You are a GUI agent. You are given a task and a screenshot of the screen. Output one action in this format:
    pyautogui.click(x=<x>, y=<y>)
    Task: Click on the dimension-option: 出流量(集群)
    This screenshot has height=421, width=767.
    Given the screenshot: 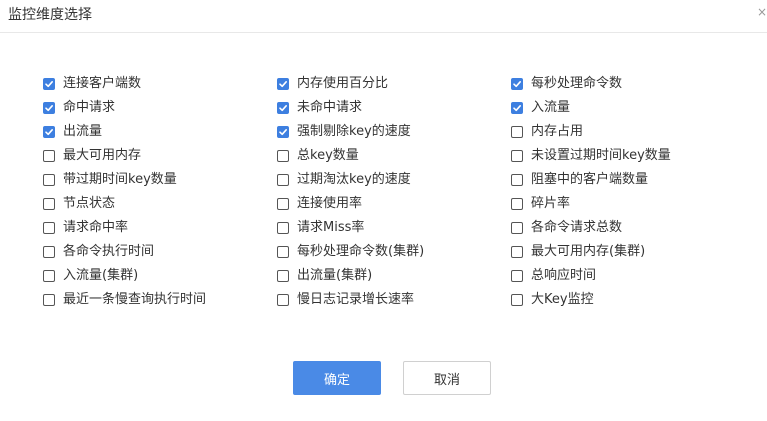 What is the action you would take?
    pyautogui.click(x=394, y=276)
    